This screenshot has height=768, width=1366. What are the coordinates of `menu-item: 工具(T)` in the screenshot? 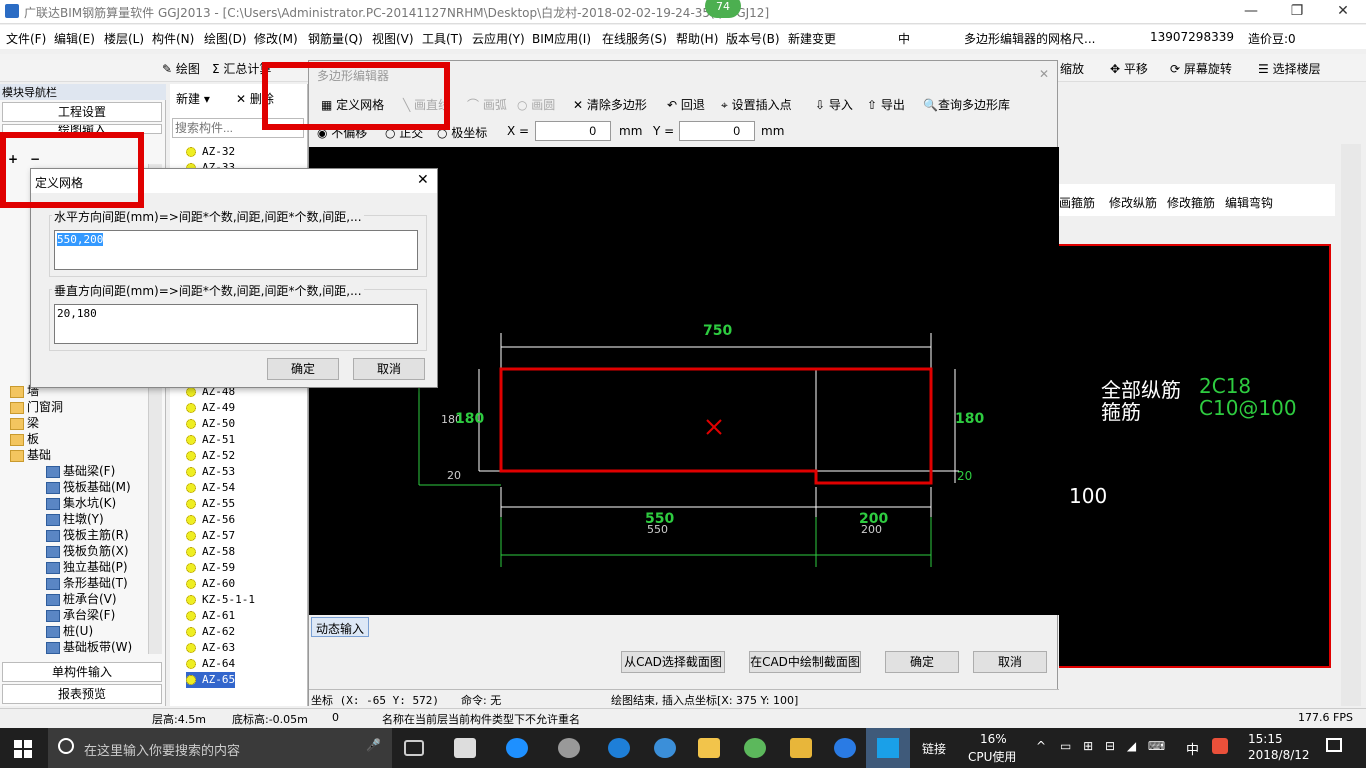 It's located at (442, 38).